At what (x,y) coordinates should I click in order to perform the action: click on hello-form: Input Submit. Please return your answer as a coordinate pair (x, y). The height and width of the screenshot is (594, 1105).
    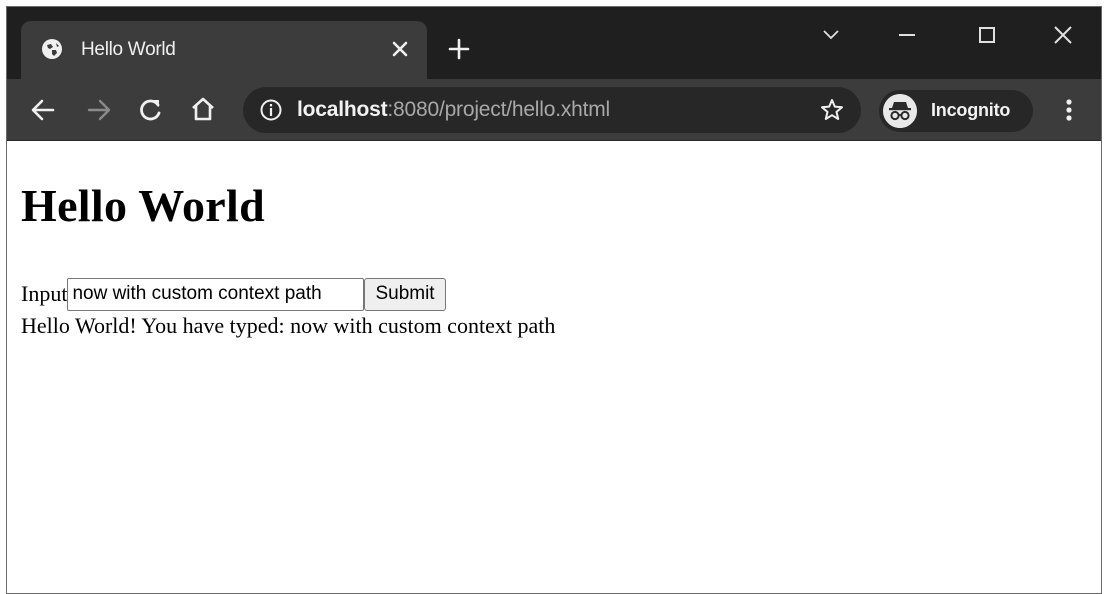
    Looking at the image, I should click on (233, 294).